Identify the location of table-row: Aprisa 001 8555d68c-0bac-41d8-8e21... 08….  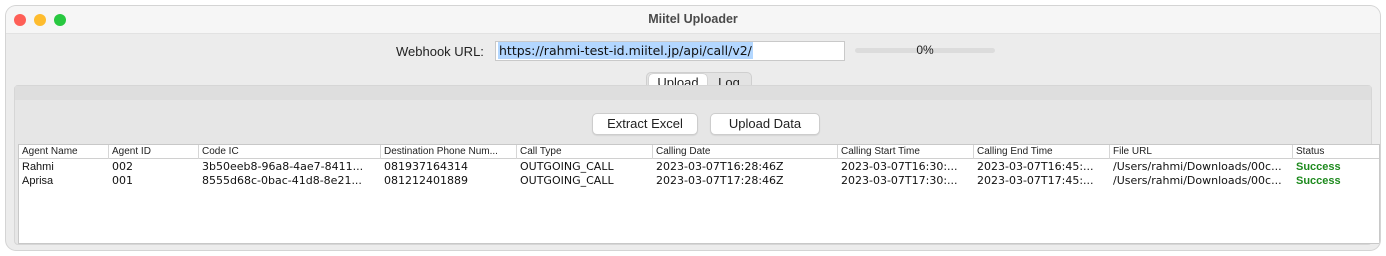
(699, 181).